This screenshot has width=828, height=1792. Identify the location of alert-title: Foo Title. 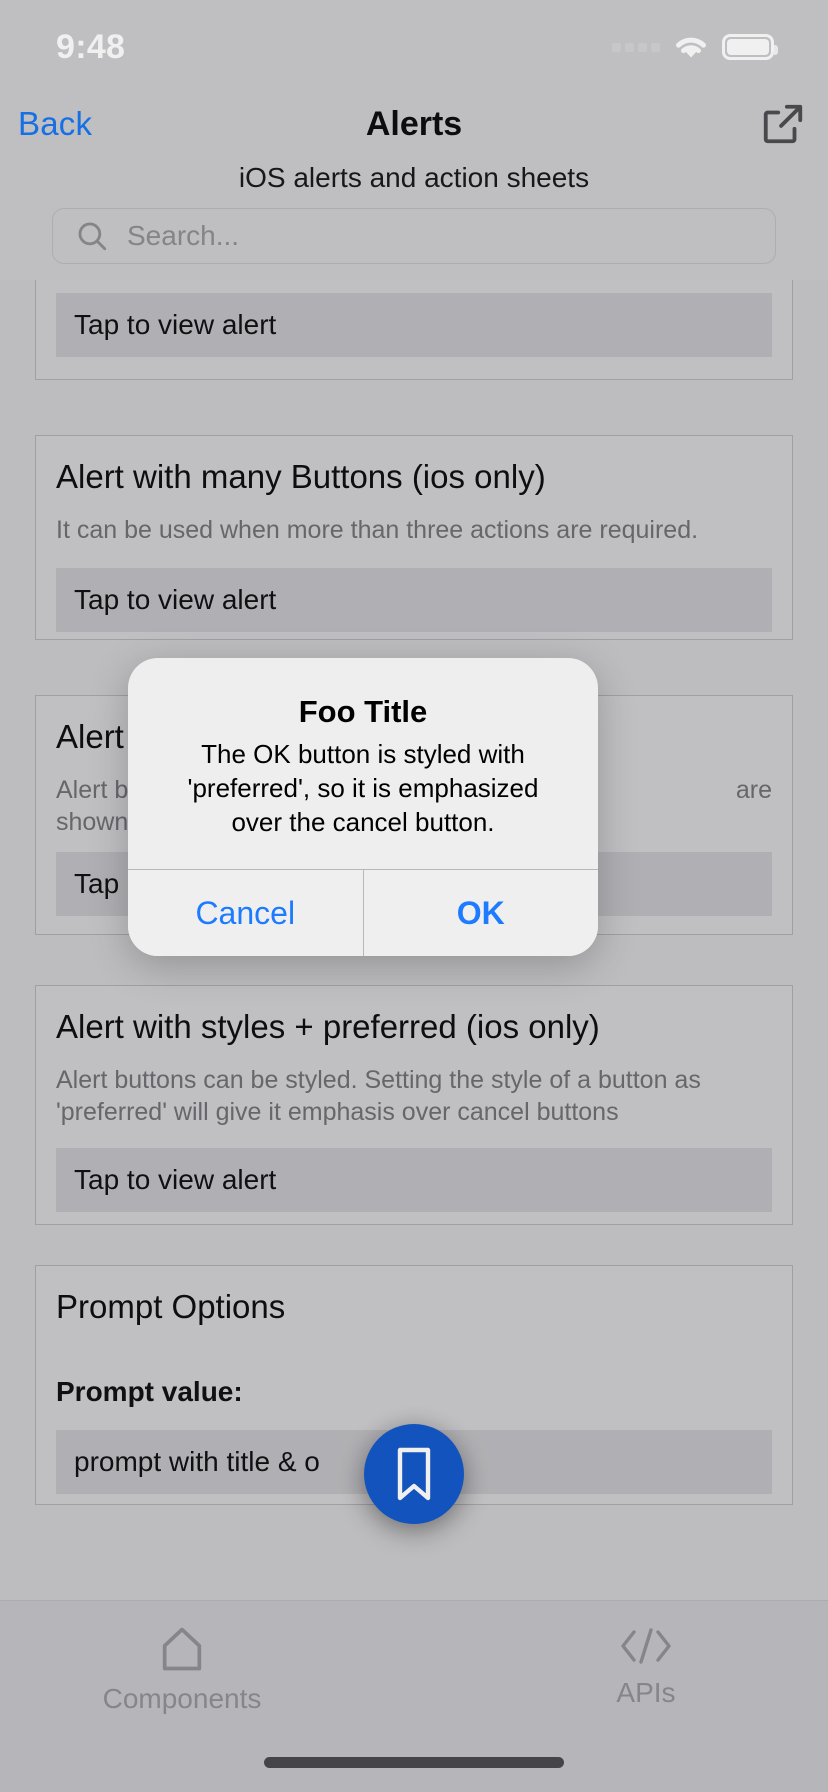
(363, 711).